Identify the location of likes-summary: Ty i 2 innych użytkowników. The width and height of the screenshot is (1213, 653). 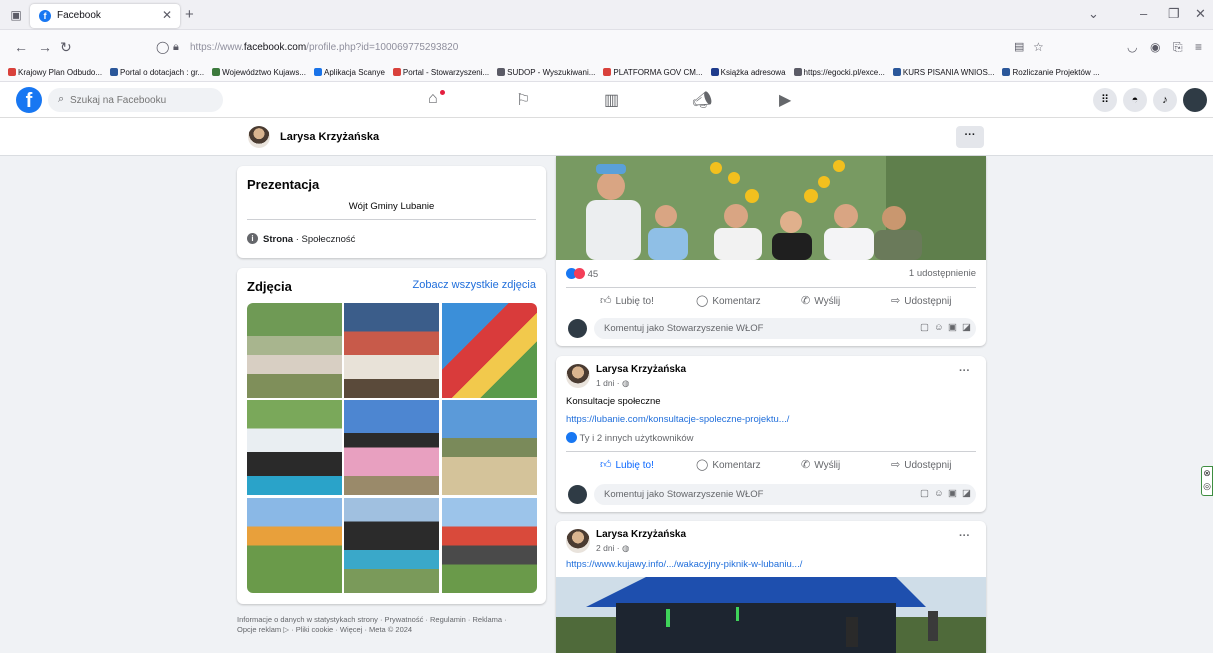
(630, 438).